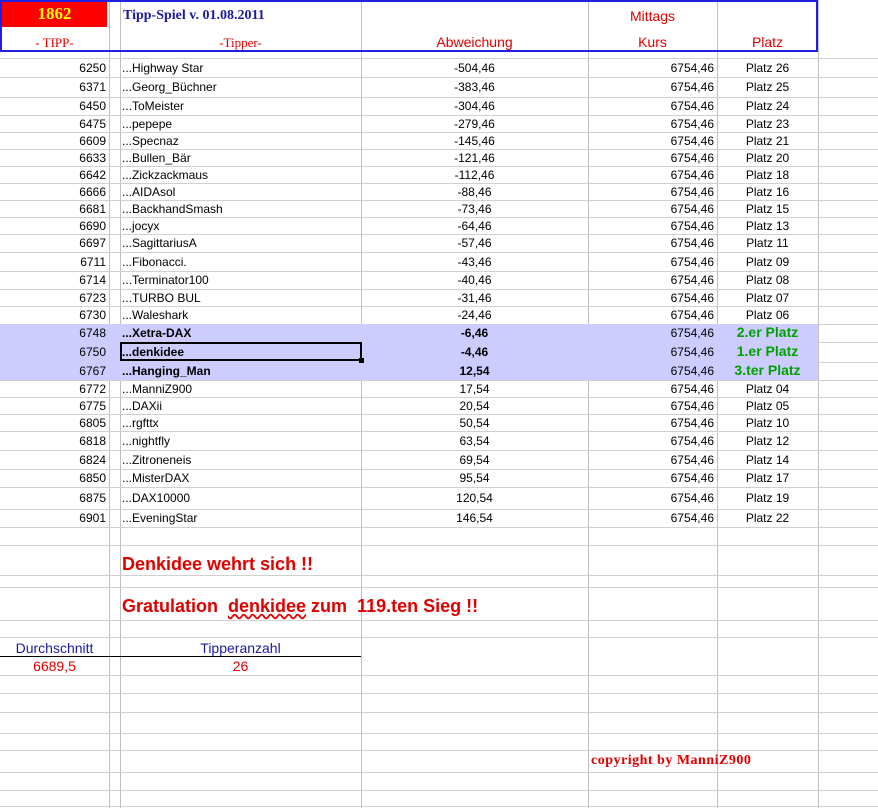  Describe the element at coordinates (767, 87) in the screenshot. I see `platz-cell: Platz 25` at that location.